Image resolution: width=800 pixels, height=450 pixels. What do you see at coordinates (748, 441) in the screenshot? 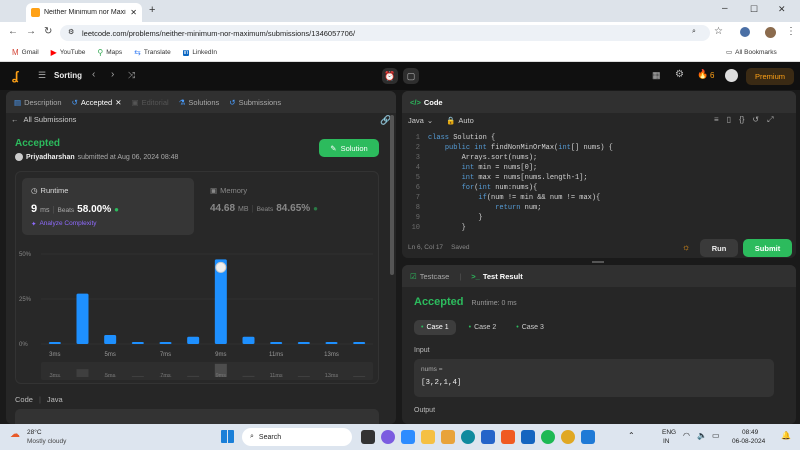
I see `clock-date: 06-08-2024` at bounding box center [748, 441].